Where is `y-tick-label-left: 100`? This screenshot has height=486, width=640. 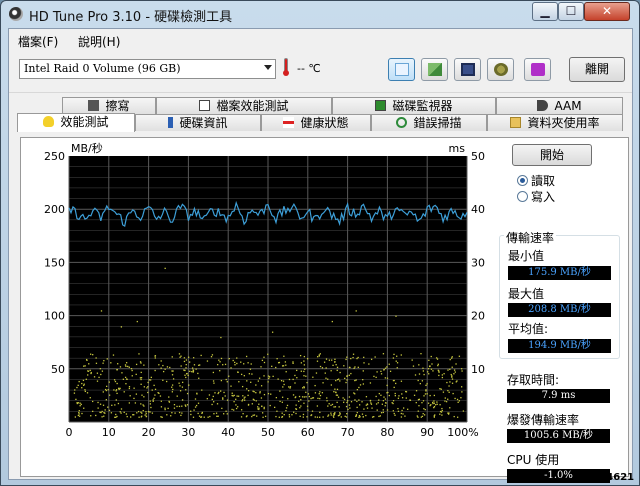 y-tick-label-left: 100 is located at coordinates (54, 316).